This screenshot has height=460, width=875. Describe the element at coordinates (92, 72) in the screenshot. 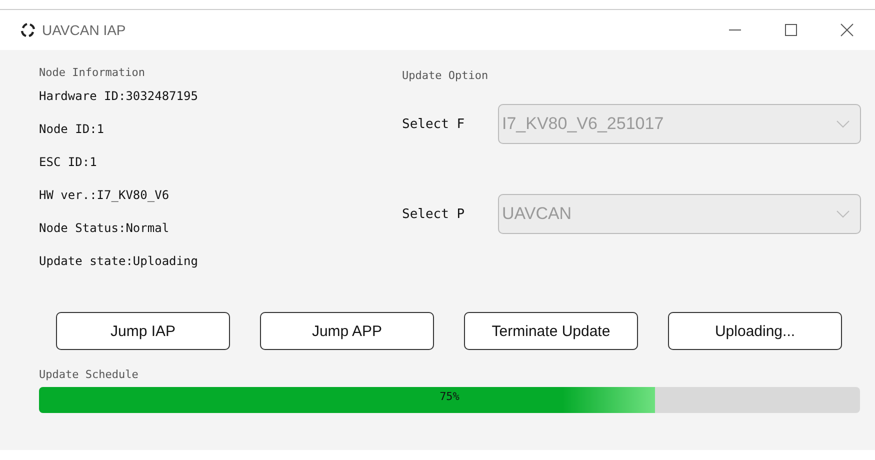

I see `section-title: Node Information` at that location.